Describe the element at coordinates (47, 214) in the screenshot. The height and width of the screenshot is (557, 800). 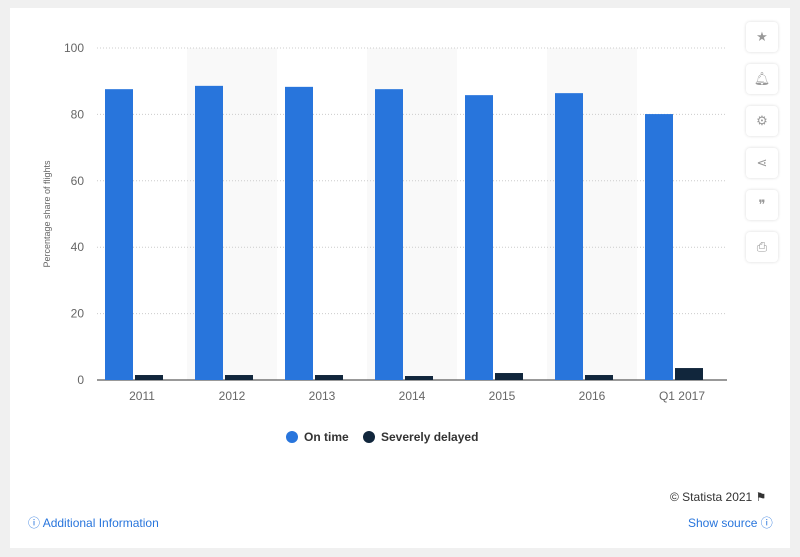
I see `y-axis-label: Percentage share of flights` at that location.